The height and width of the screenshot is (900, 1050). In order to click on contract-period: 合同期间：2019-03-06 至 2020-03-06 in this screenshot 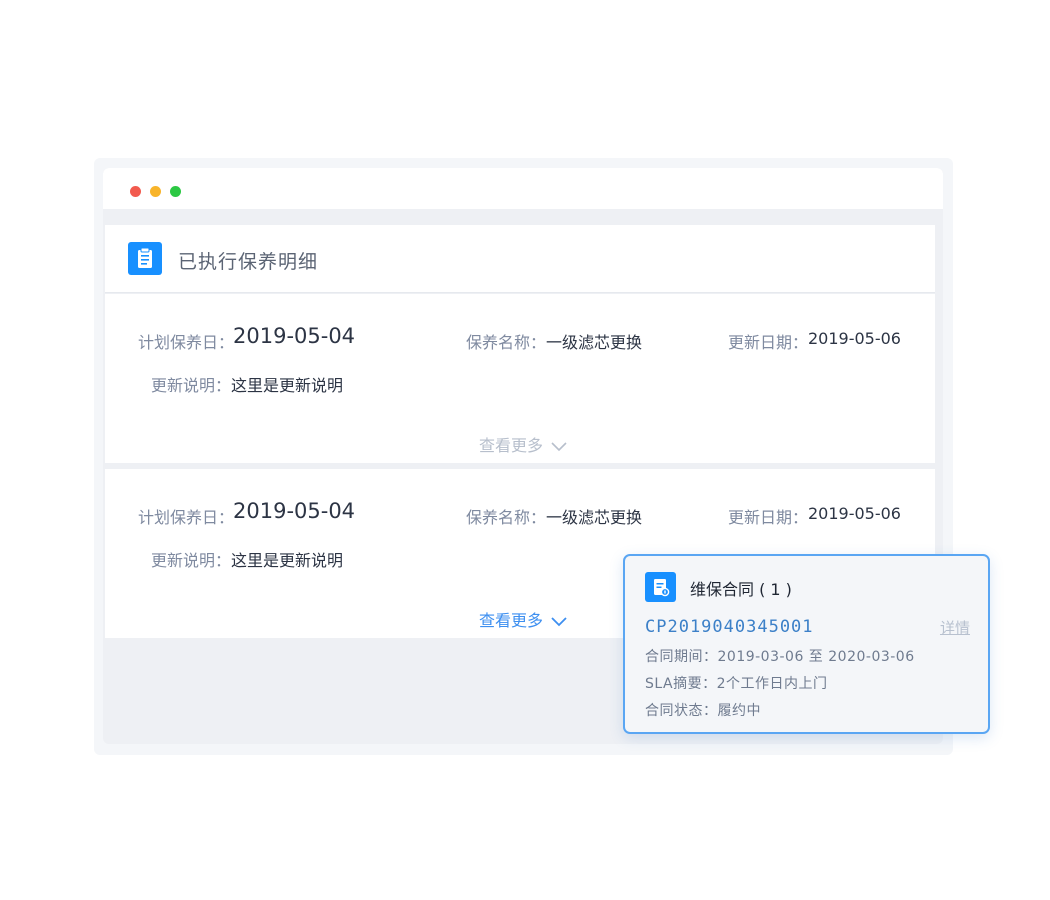, I will do `click(780, 657)`.